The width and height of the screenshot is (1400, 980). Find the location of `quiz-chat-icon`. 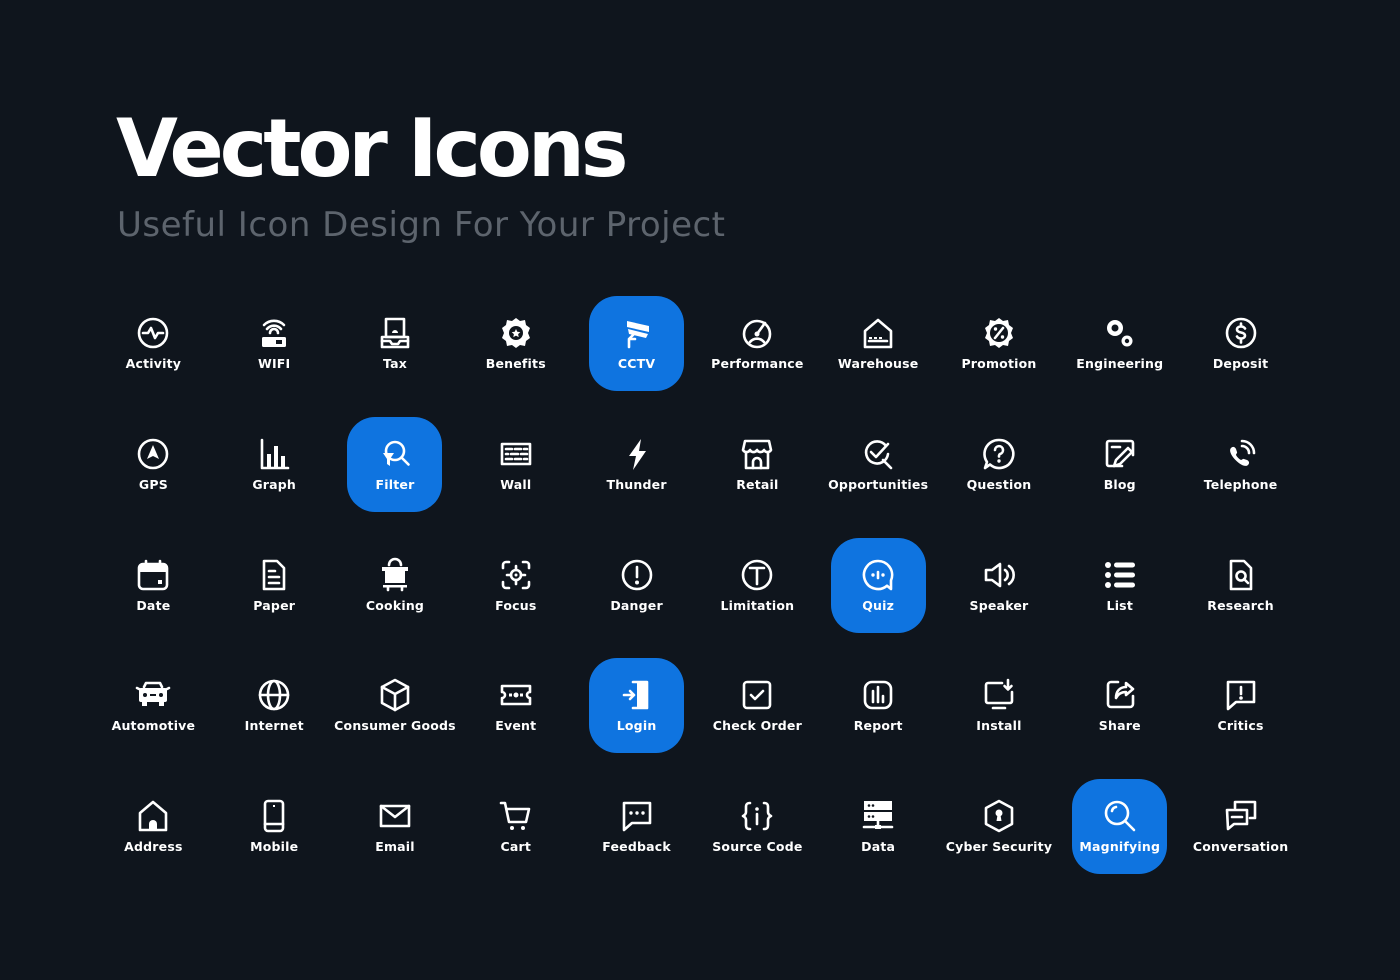

quiz-chat-icon is located at coordinates (878, 575).